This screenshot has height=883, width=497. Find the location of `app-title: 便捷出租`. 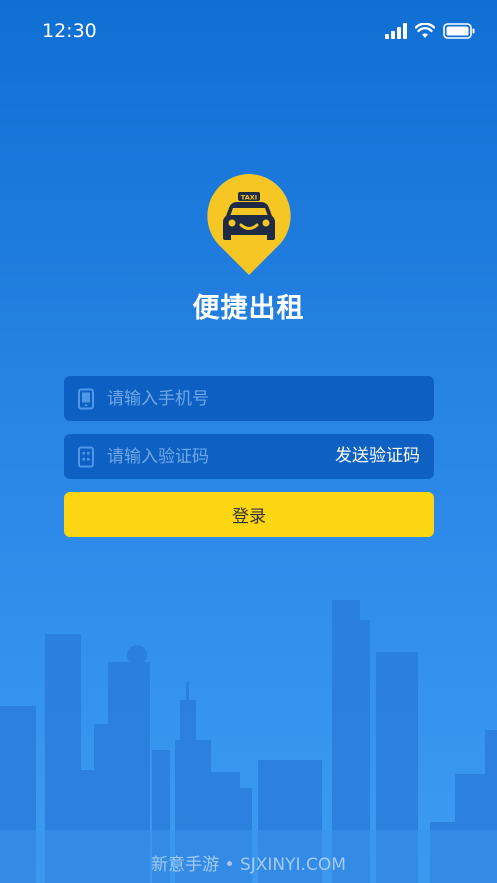

app-title: 便捷出租 is located at coordinates (248, 308).